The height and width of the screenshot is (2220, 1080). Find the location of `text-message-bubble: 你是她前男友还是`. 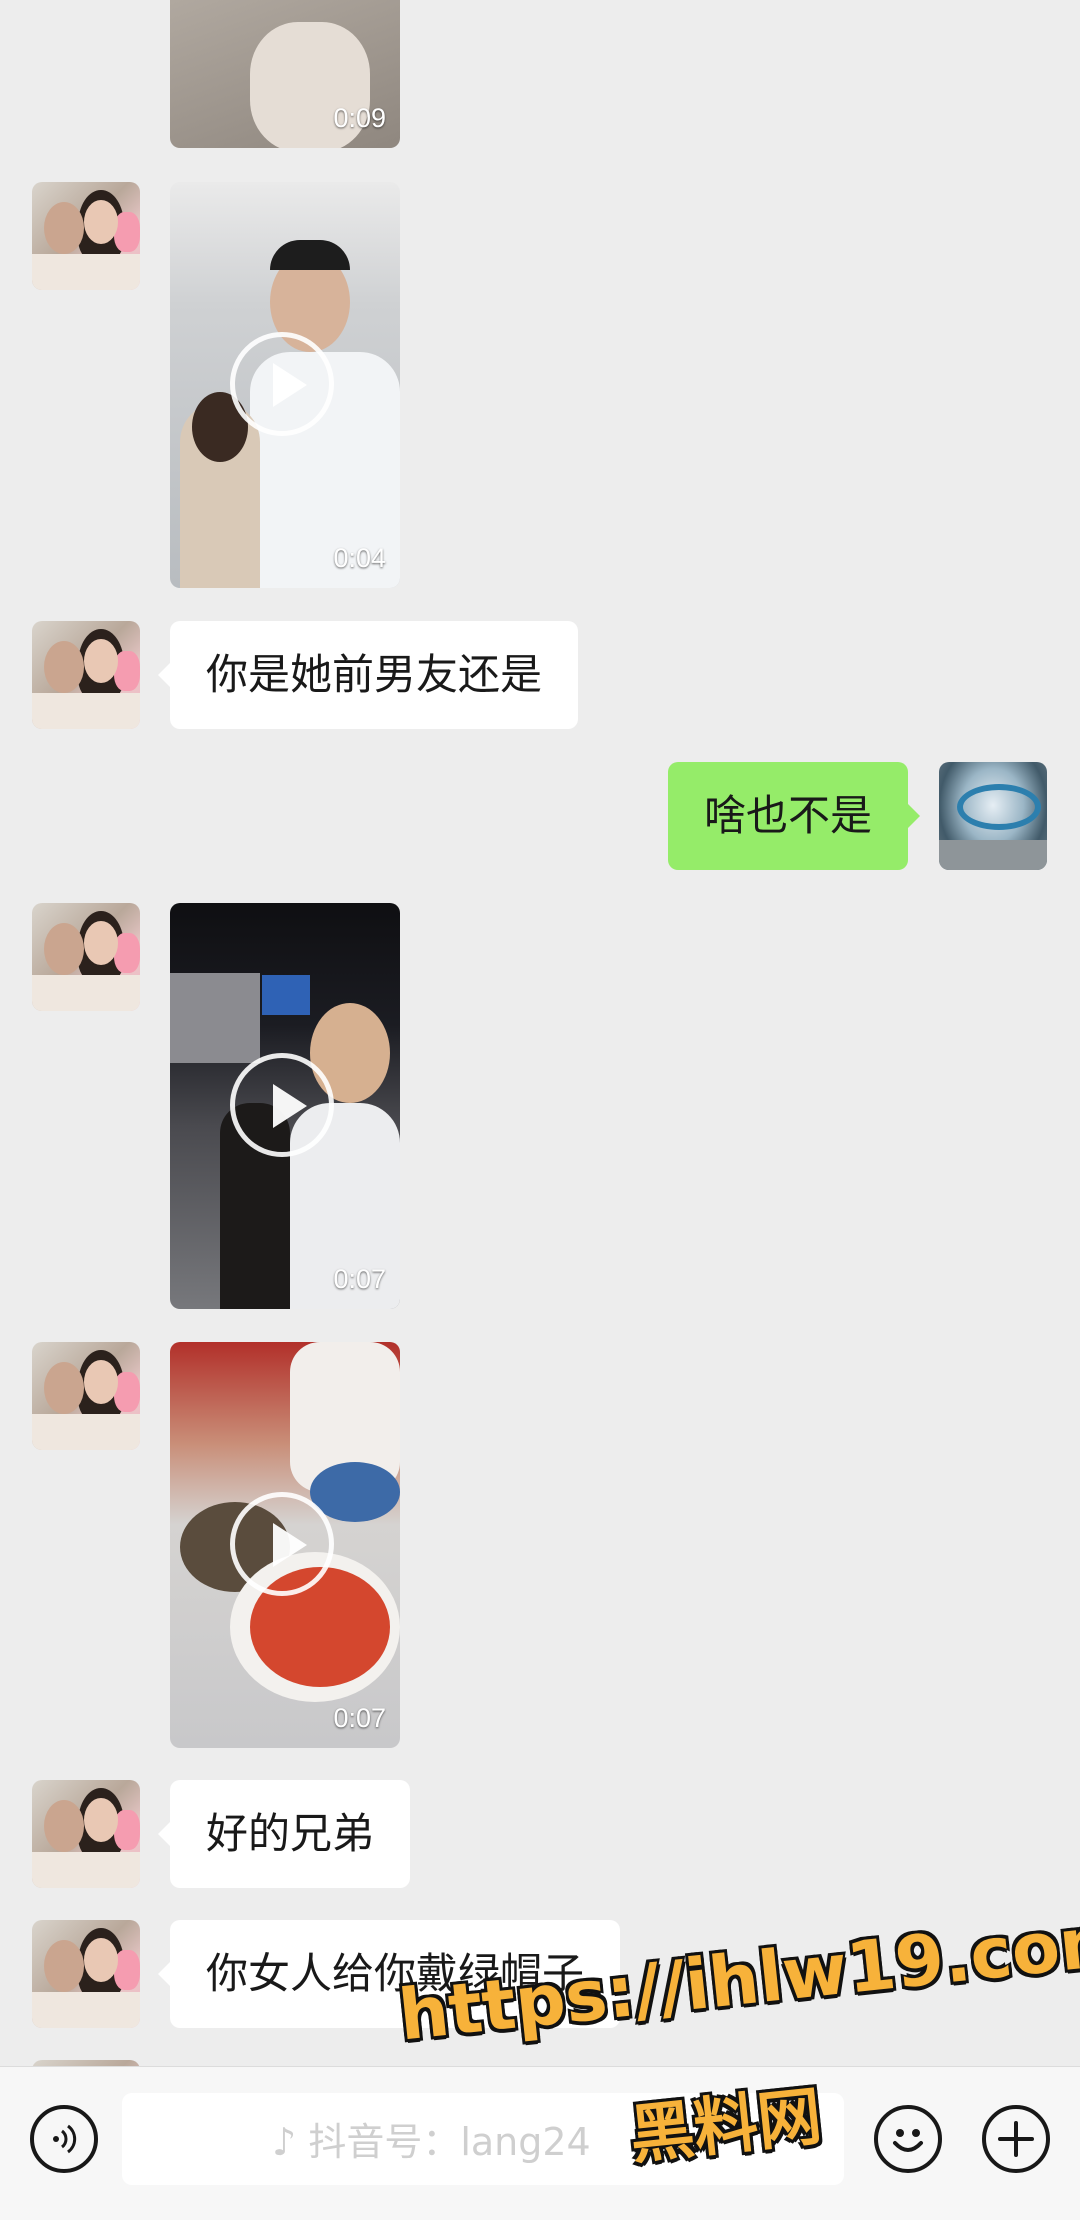

text-message-bubble: 你是她前男友还是 is located at coordinates (368, 675).